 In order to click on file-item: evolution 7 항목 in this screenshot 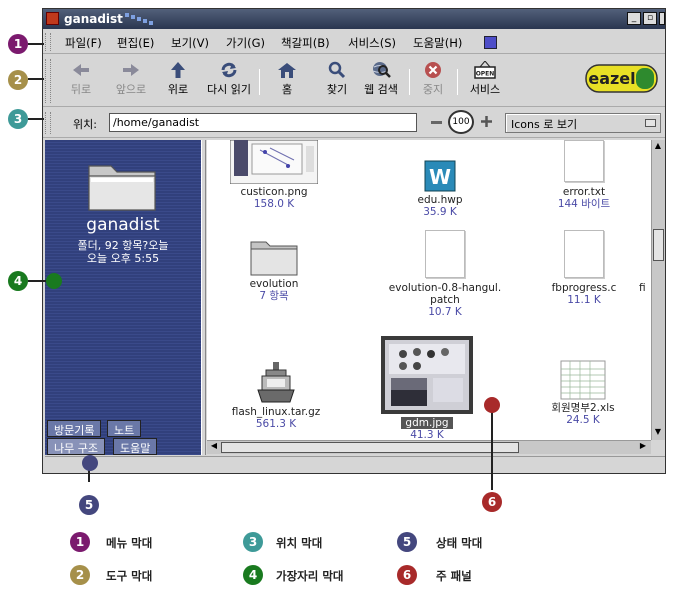, I will do `click(274, 269)`.